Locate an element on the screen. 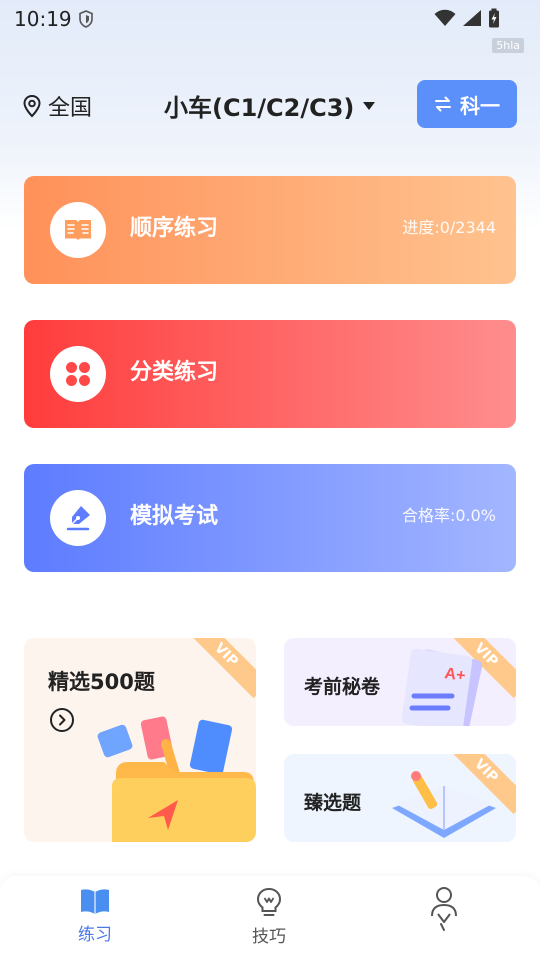 This screenshot has width=540, height=960. tab-tips-label: 技巧 is located at coordinates (269, 937).